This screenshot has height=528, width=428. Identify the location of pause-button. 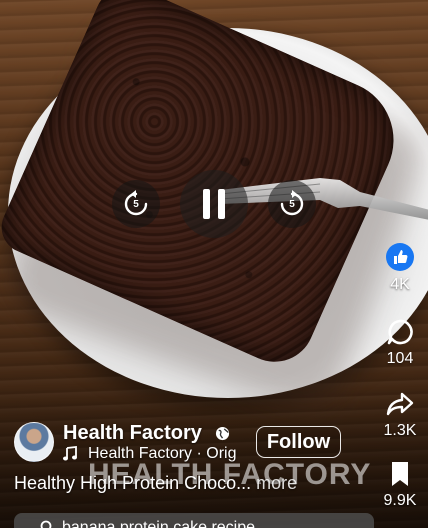
(214, 204).